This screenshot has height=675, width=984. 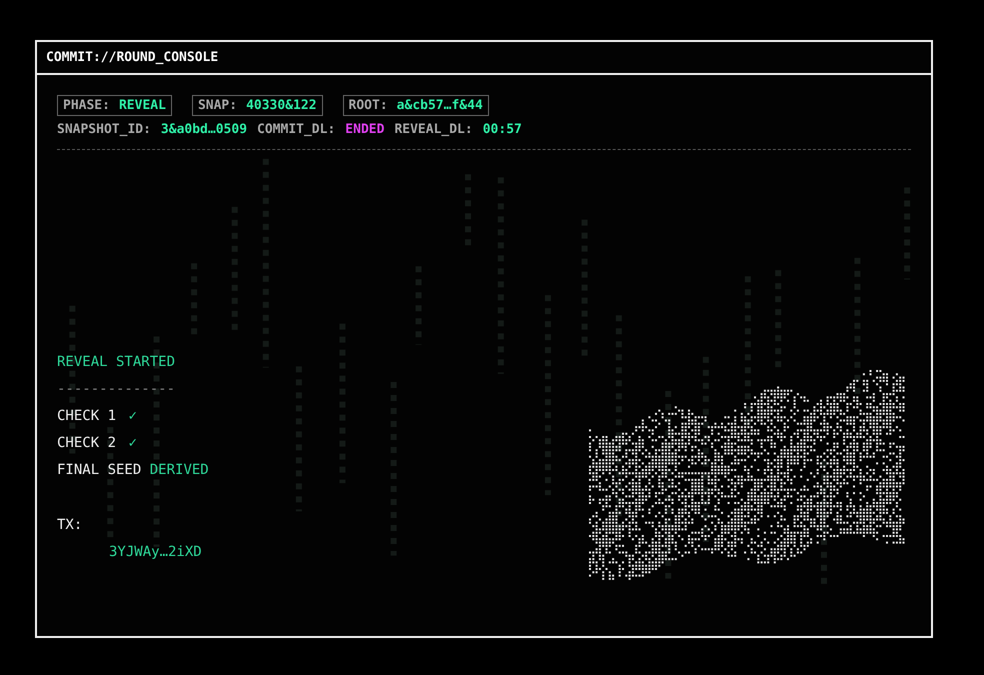 I want to click on seed-label: FINAL SEED, so click(x=99, y=470).